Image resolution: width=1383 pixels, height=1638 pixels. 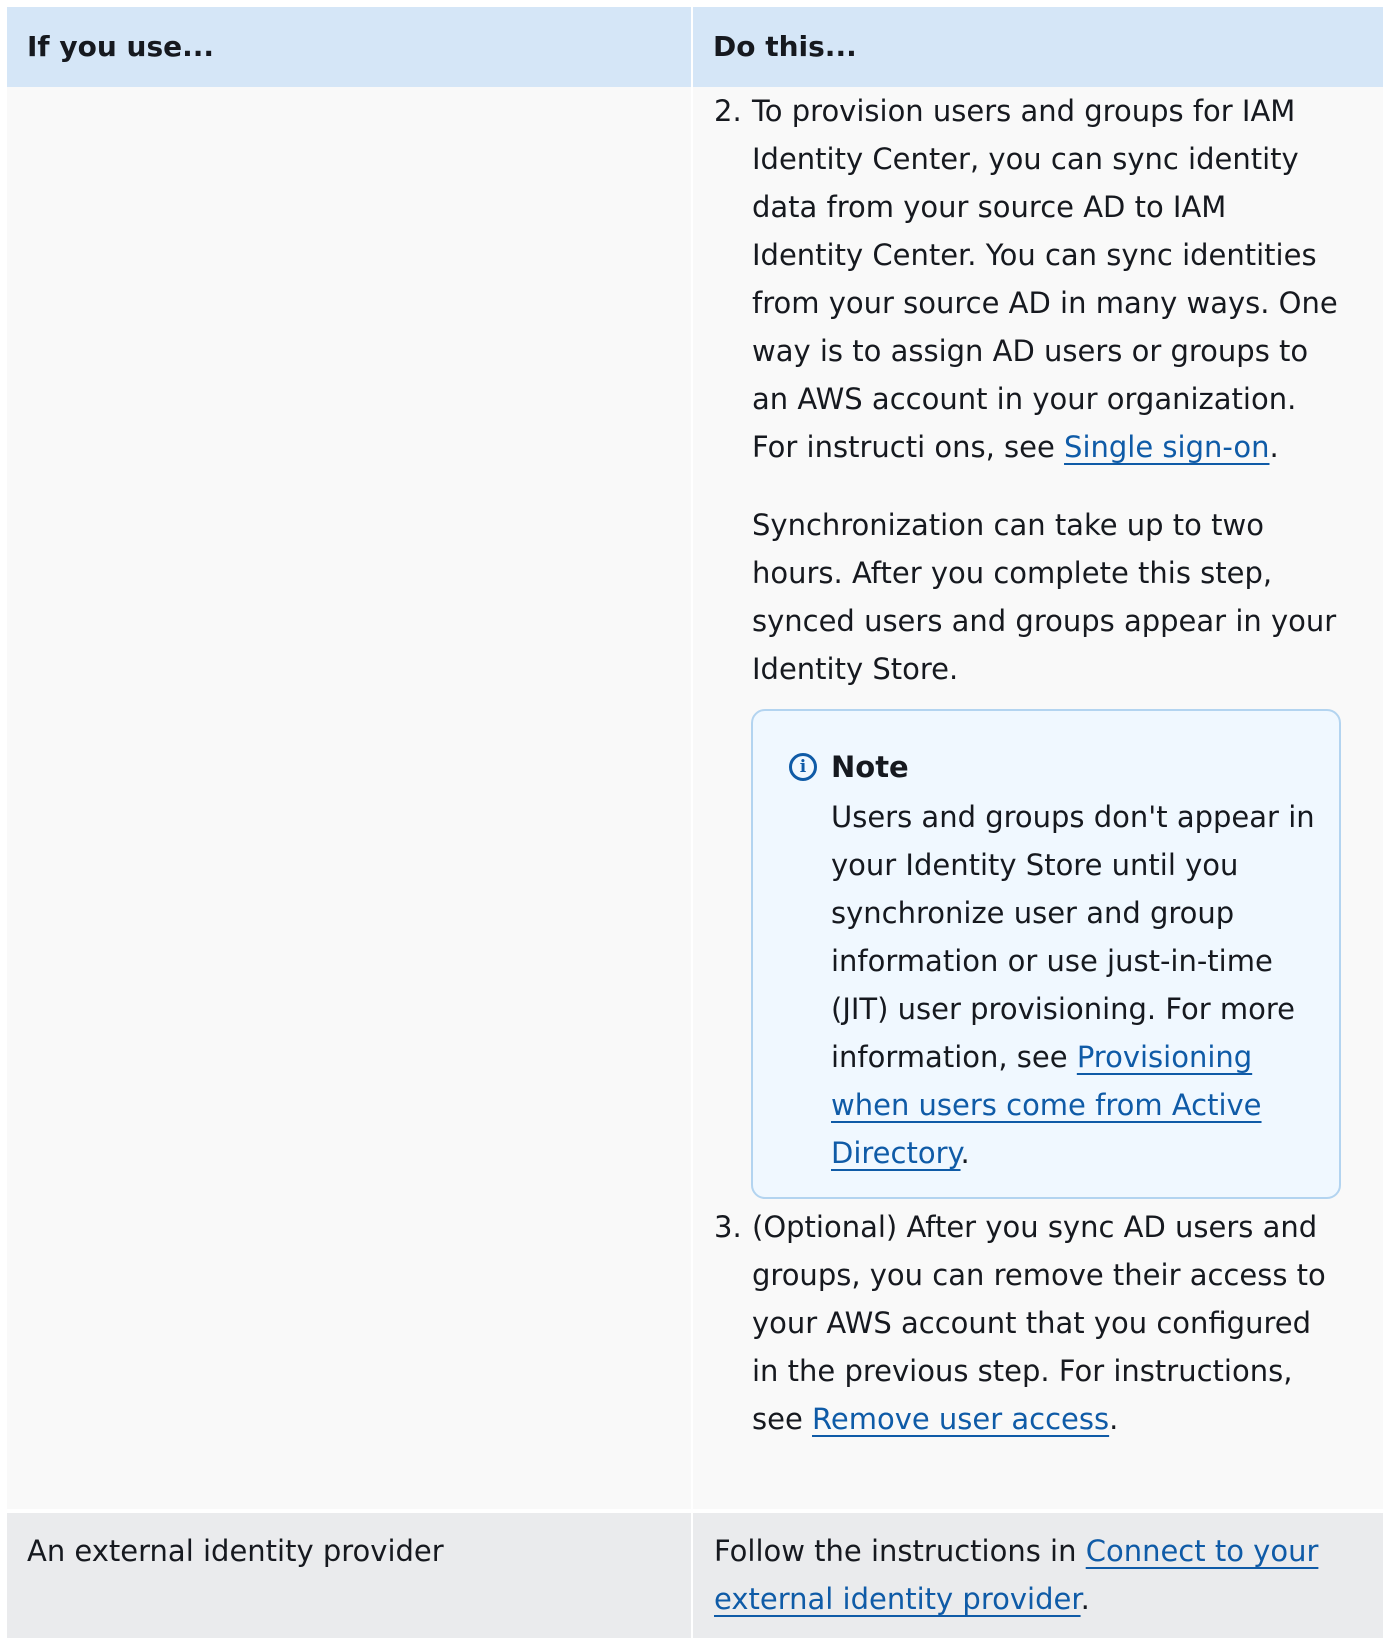 I want to click on note-header: i Note, so click(x=849, y=767).